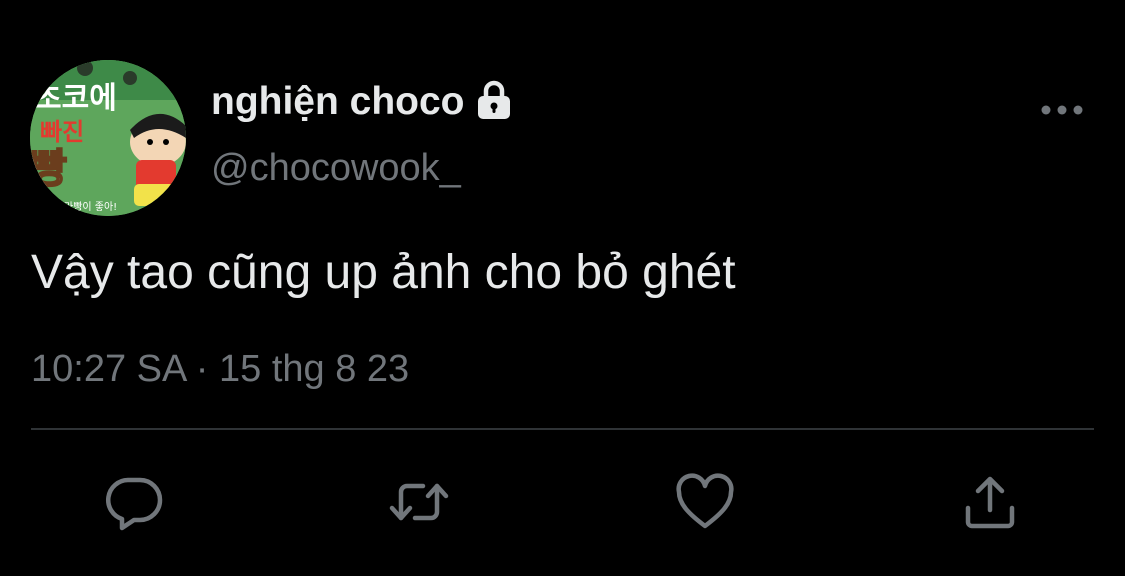 This screenshot has width=1125, height=576. I want to click on display-name: nghiện choco, so click(363, 102).